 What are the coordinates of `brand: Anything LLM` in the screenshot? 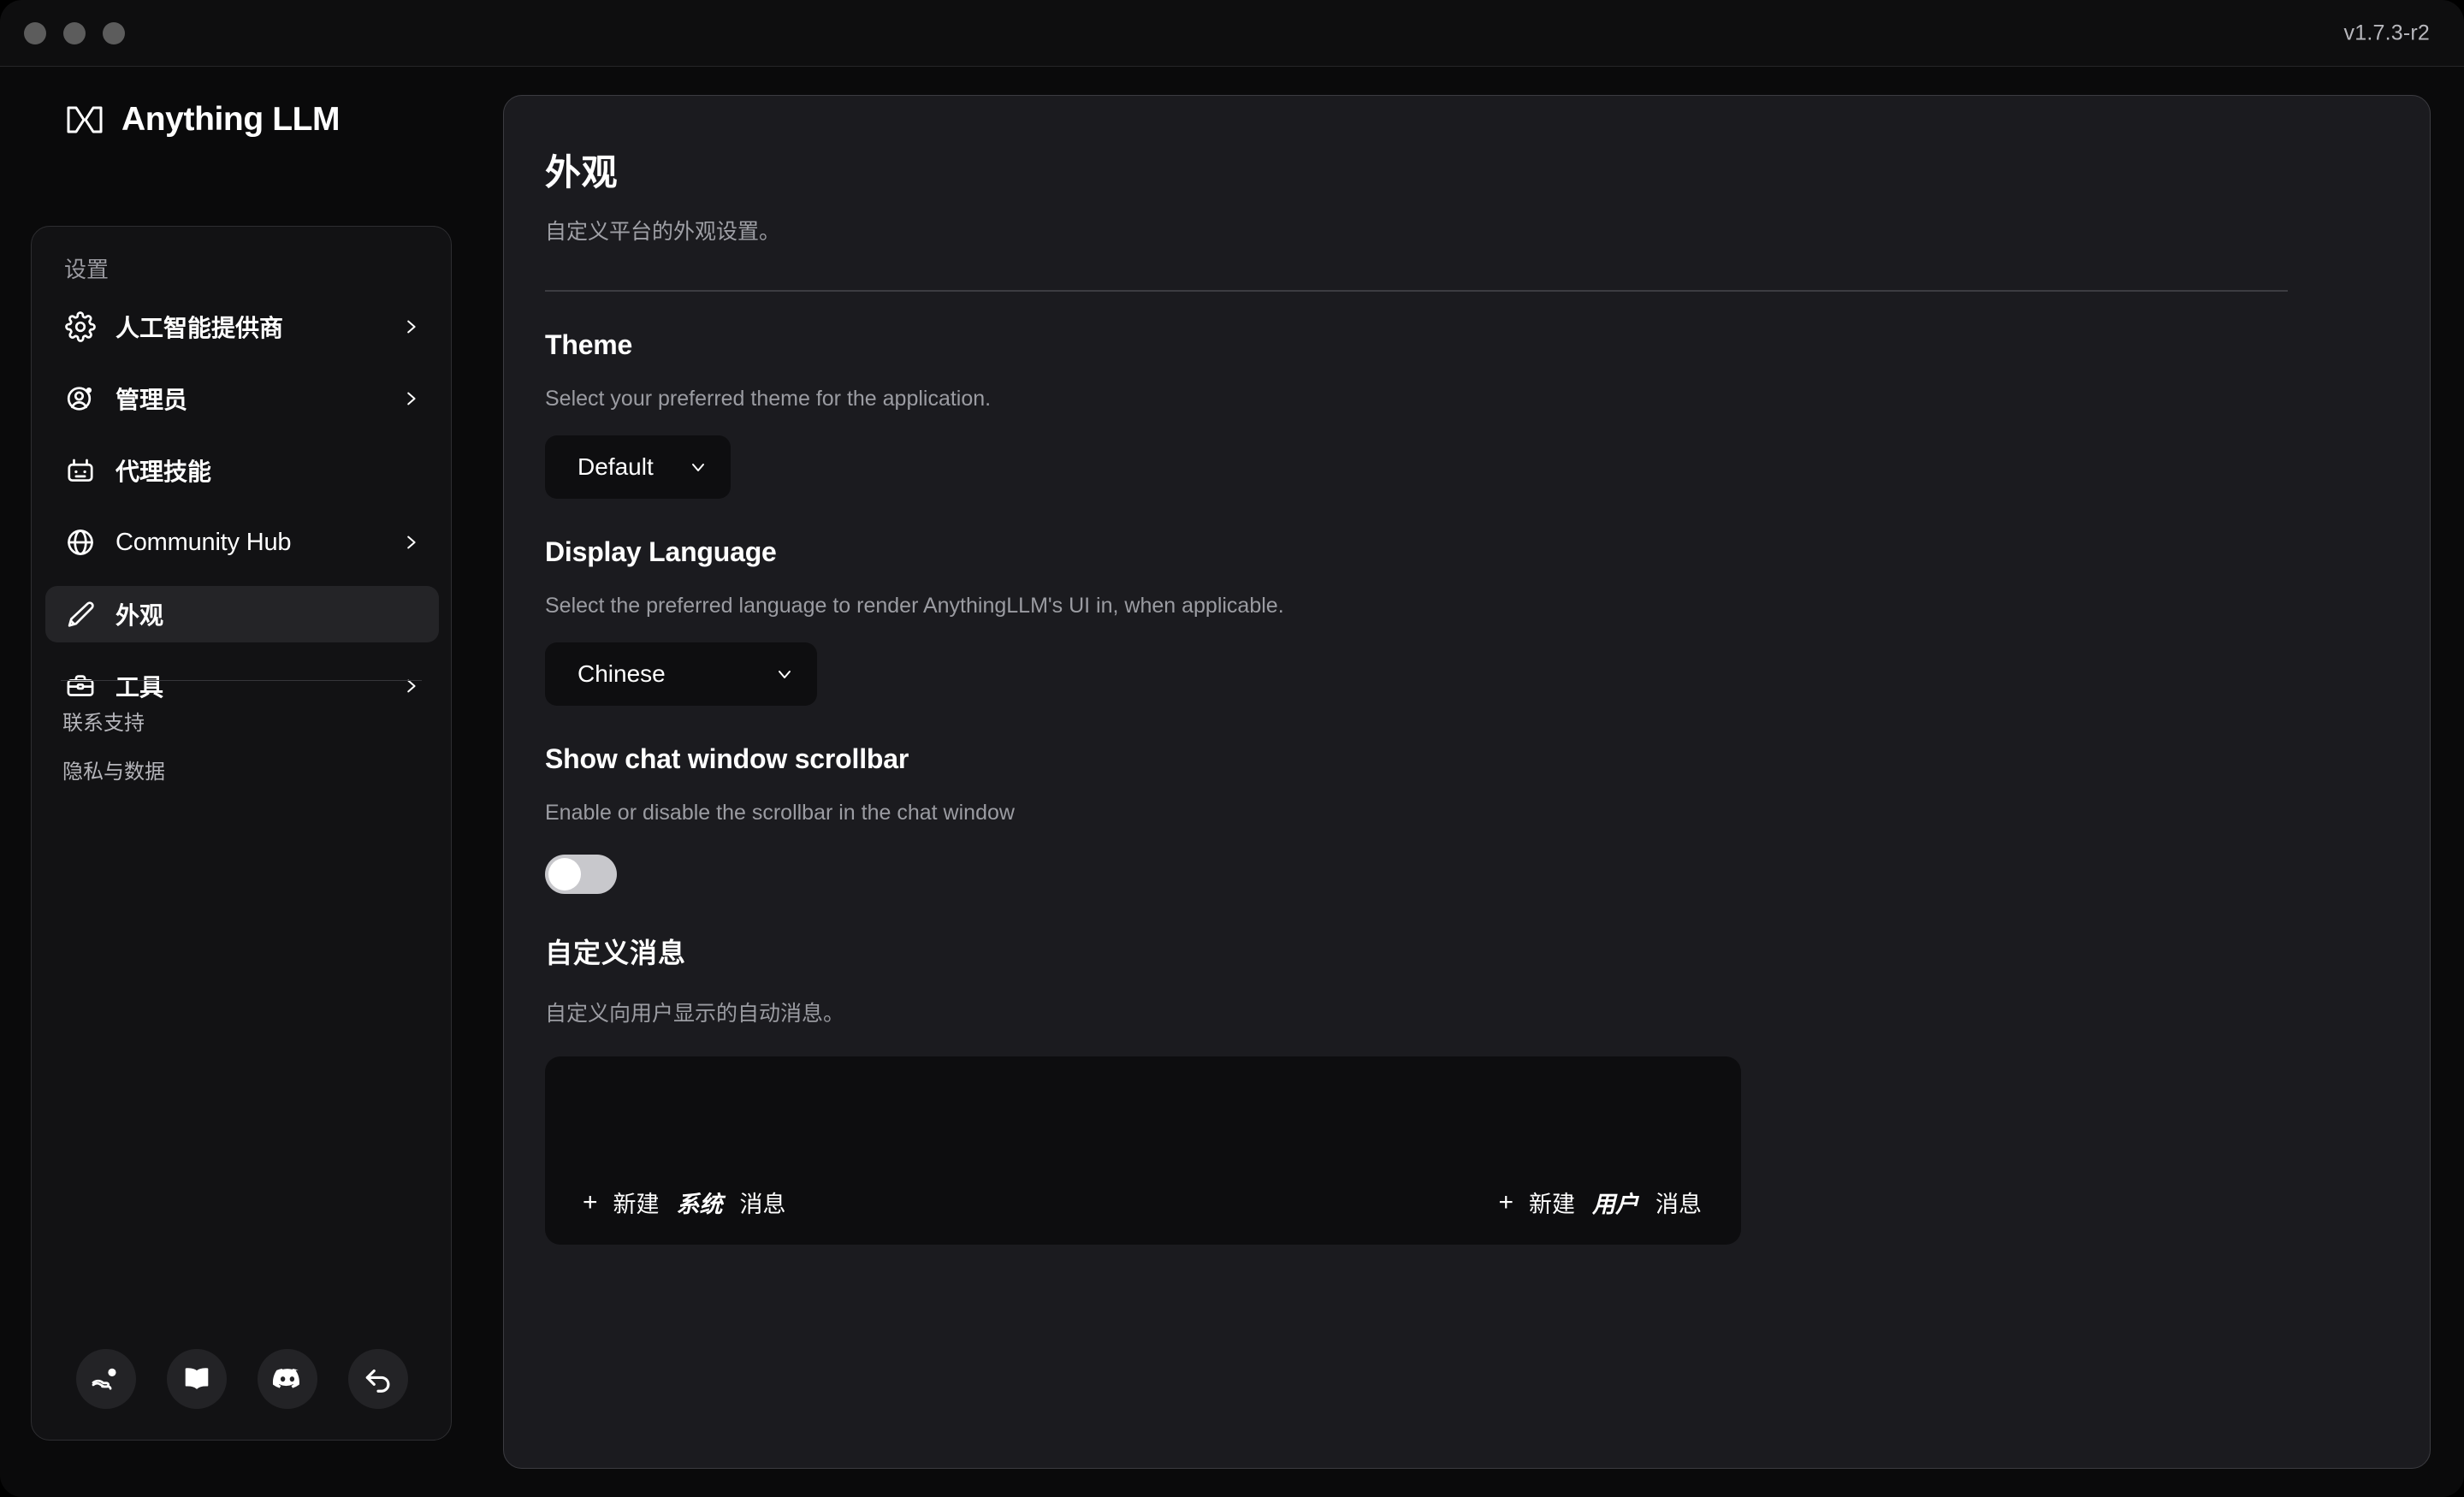 It's located at (203, 120).